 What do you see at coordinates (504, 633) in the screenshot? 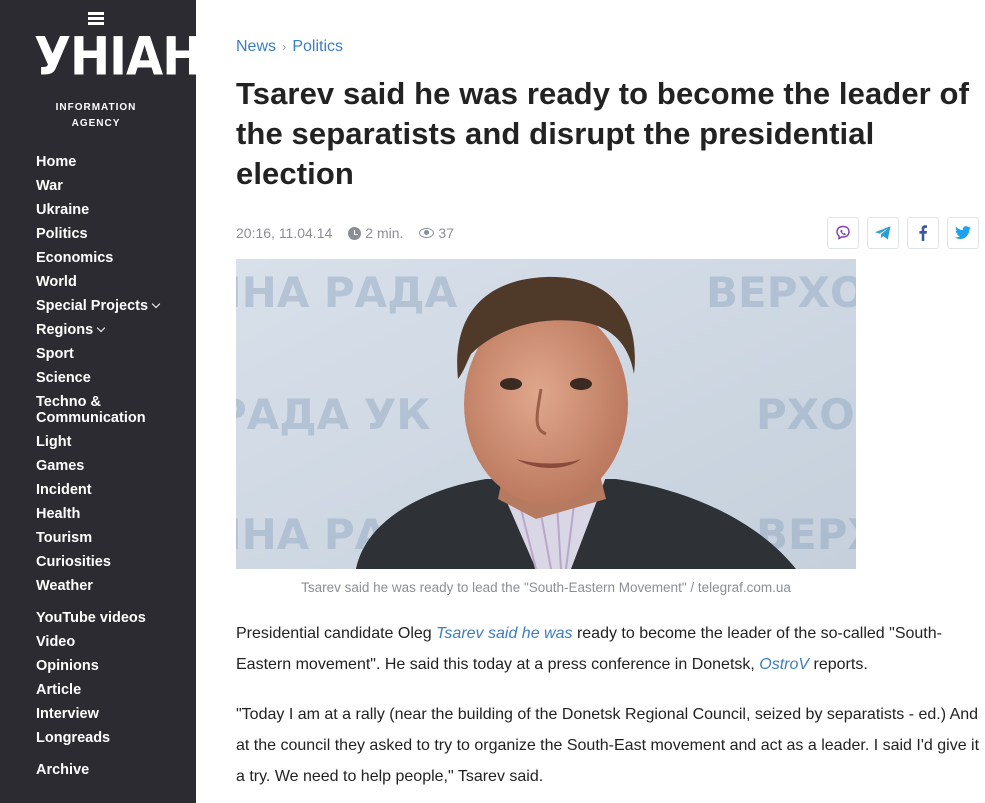
I see `tsarev-link: Tsarev said he was` at bounding box center [504, 633].